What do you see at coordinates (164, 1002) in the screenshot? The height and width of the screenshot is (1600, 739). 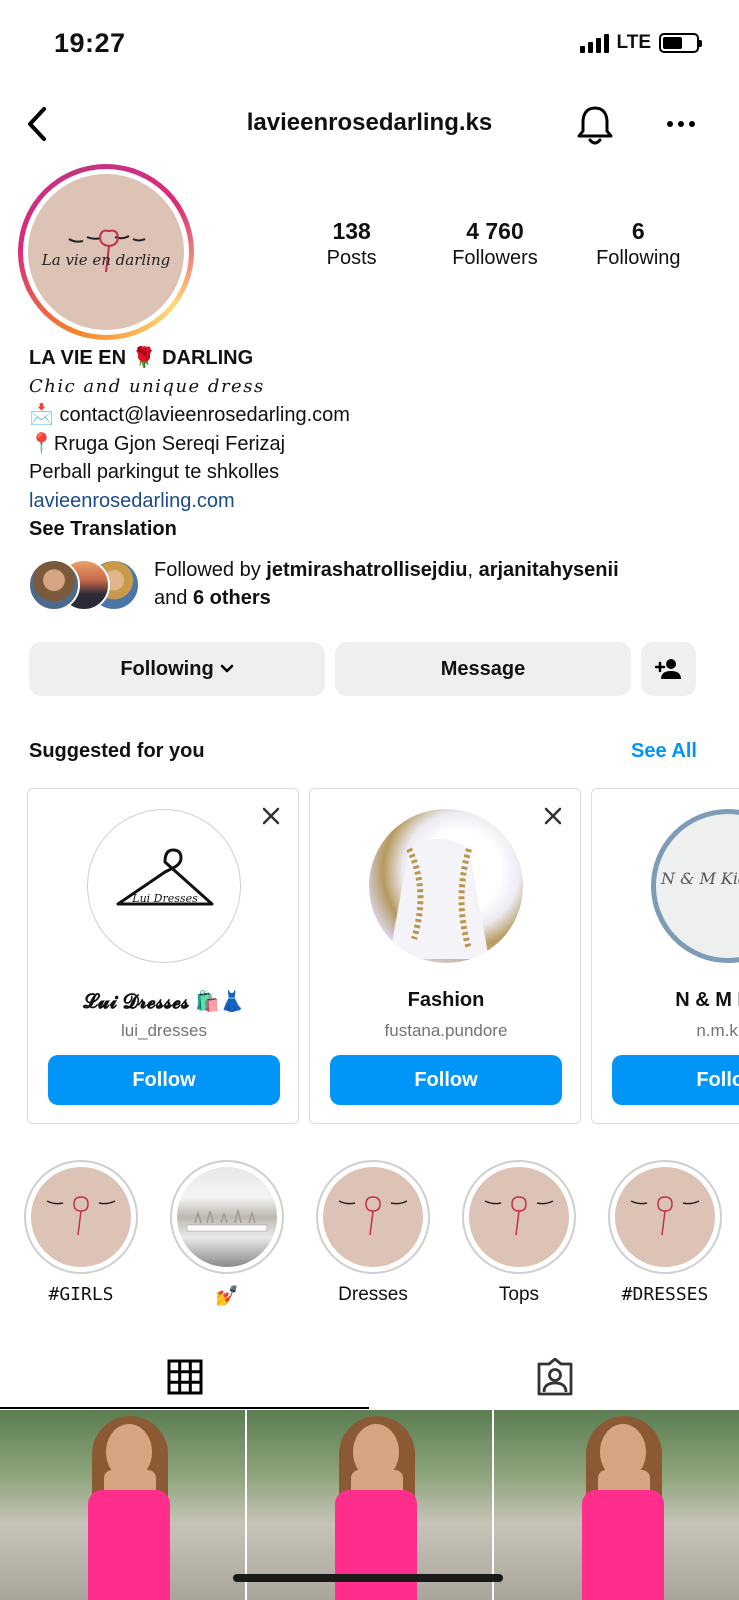 I see `suggested-name: 𝓛𝓾𝓲 𝓓𝓻𝓮𝓼𝓼𝓮𝓼 🛍️👗` at bounding box center [164, 1002].